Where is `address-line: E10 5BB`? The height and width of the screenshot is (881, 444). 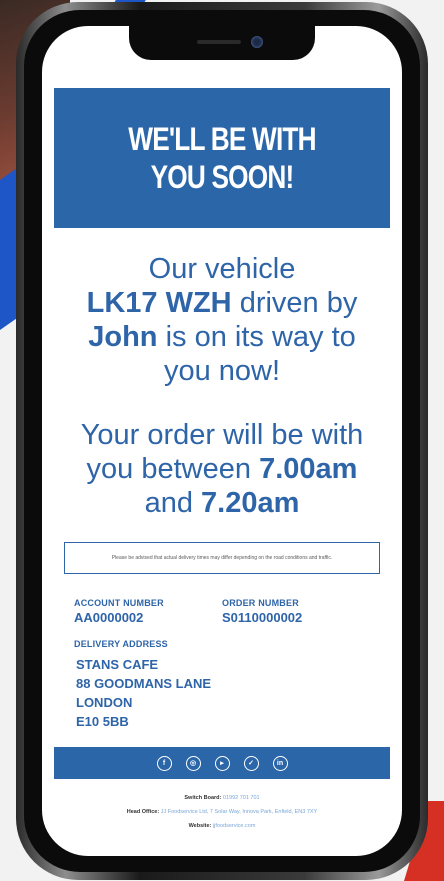
address-line: E10 5BB is located at coordinates (102, 721).